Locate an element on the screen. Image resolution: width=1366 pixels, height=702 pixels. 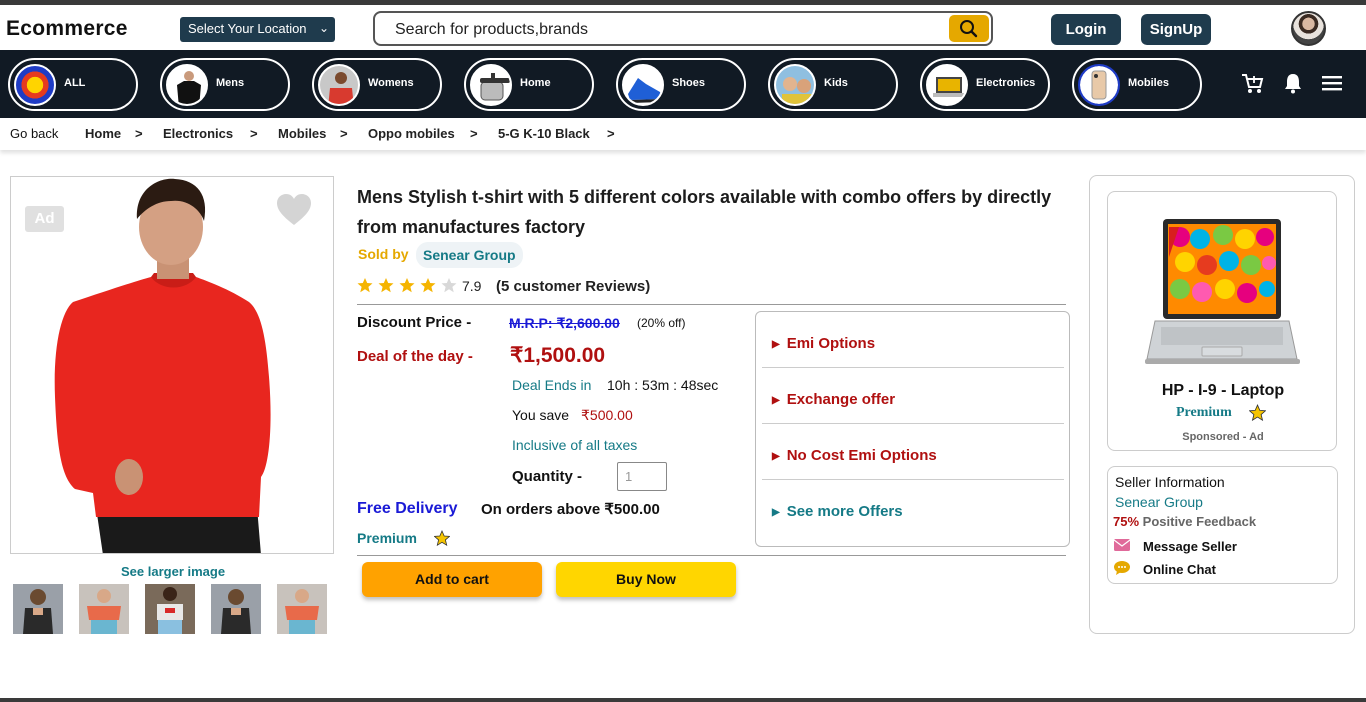
see-more-offers: ▶ See more Offers is located at coordinates (837, 511).